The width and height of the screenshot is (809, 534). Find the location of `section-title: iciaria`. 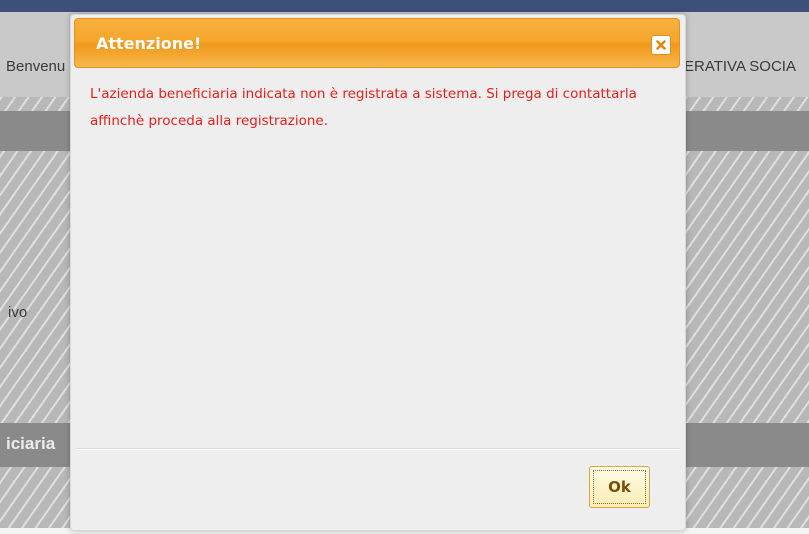

section-title: iciaria is located at coordinates (31, 443).